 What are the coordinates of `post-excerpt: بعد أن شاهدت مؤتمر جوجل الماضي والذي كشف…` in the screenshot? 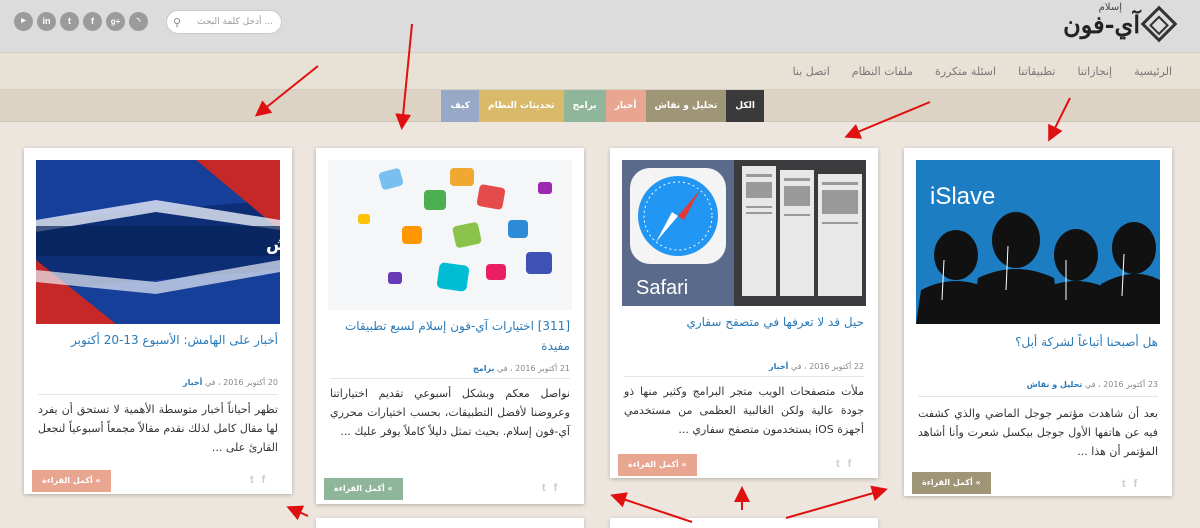 It's located at (1038, 432).